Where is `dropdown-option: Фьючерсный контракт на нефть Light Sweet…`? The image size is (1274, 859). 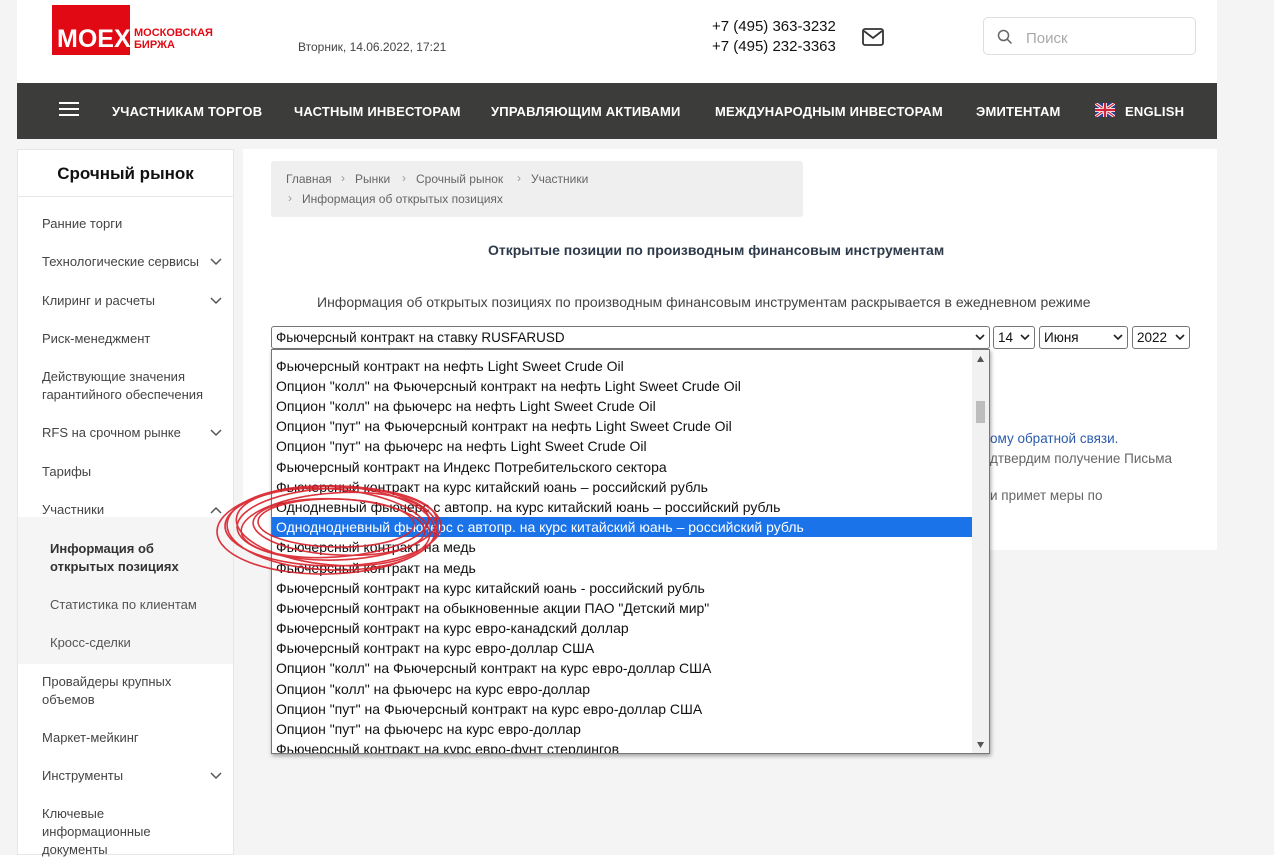 dropdown-option: Фьючерсный контракт на нефть Light Sweet… is located at coordinates (622, 366).